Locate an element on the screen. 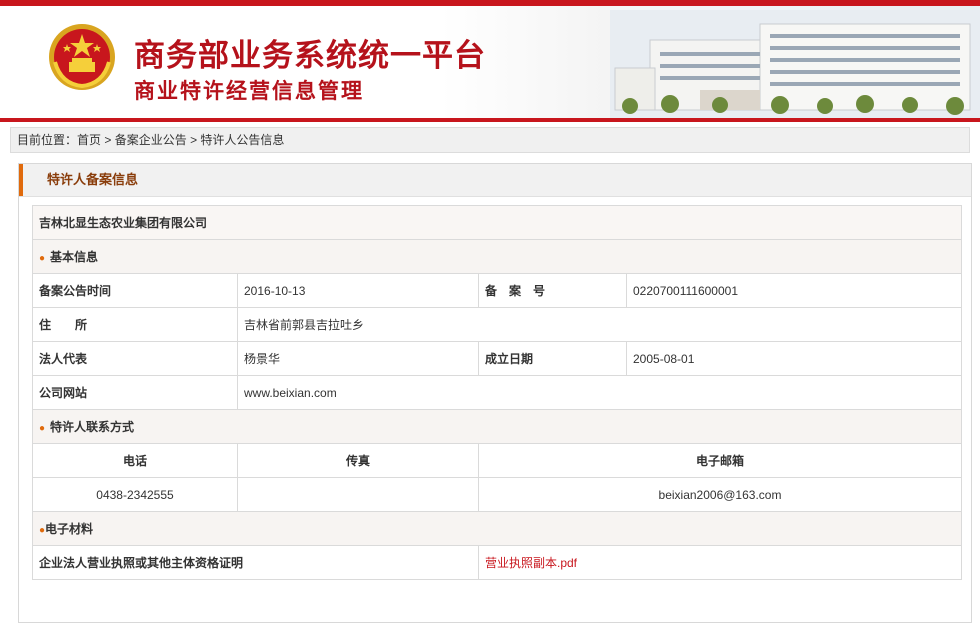 Image resolution: width=980 pixels, height=623 pixels. address-value: 吉林省前郭县吉拉吐乡 is located at coordinates (599, 324).